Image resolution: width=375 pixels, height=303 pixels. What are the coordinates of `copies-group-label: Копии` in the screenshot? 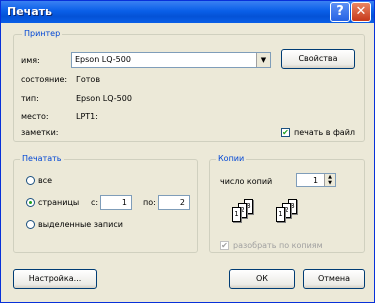 It's located at (231, 159).